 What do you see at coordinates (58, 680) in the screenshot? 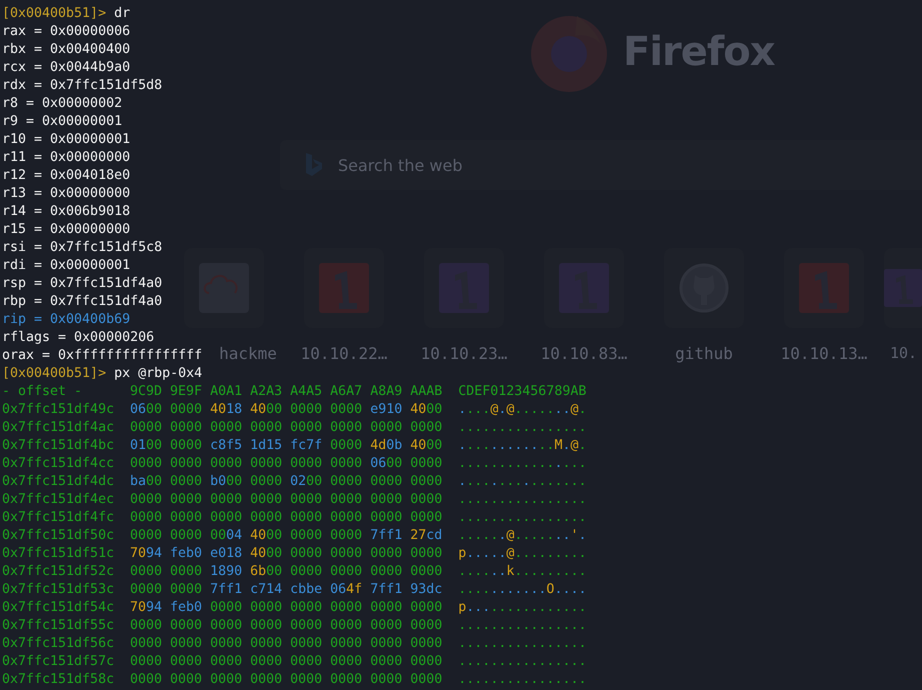
I see `offset-address: 0x7ffc151df58c` at bounding box center [58, 680].